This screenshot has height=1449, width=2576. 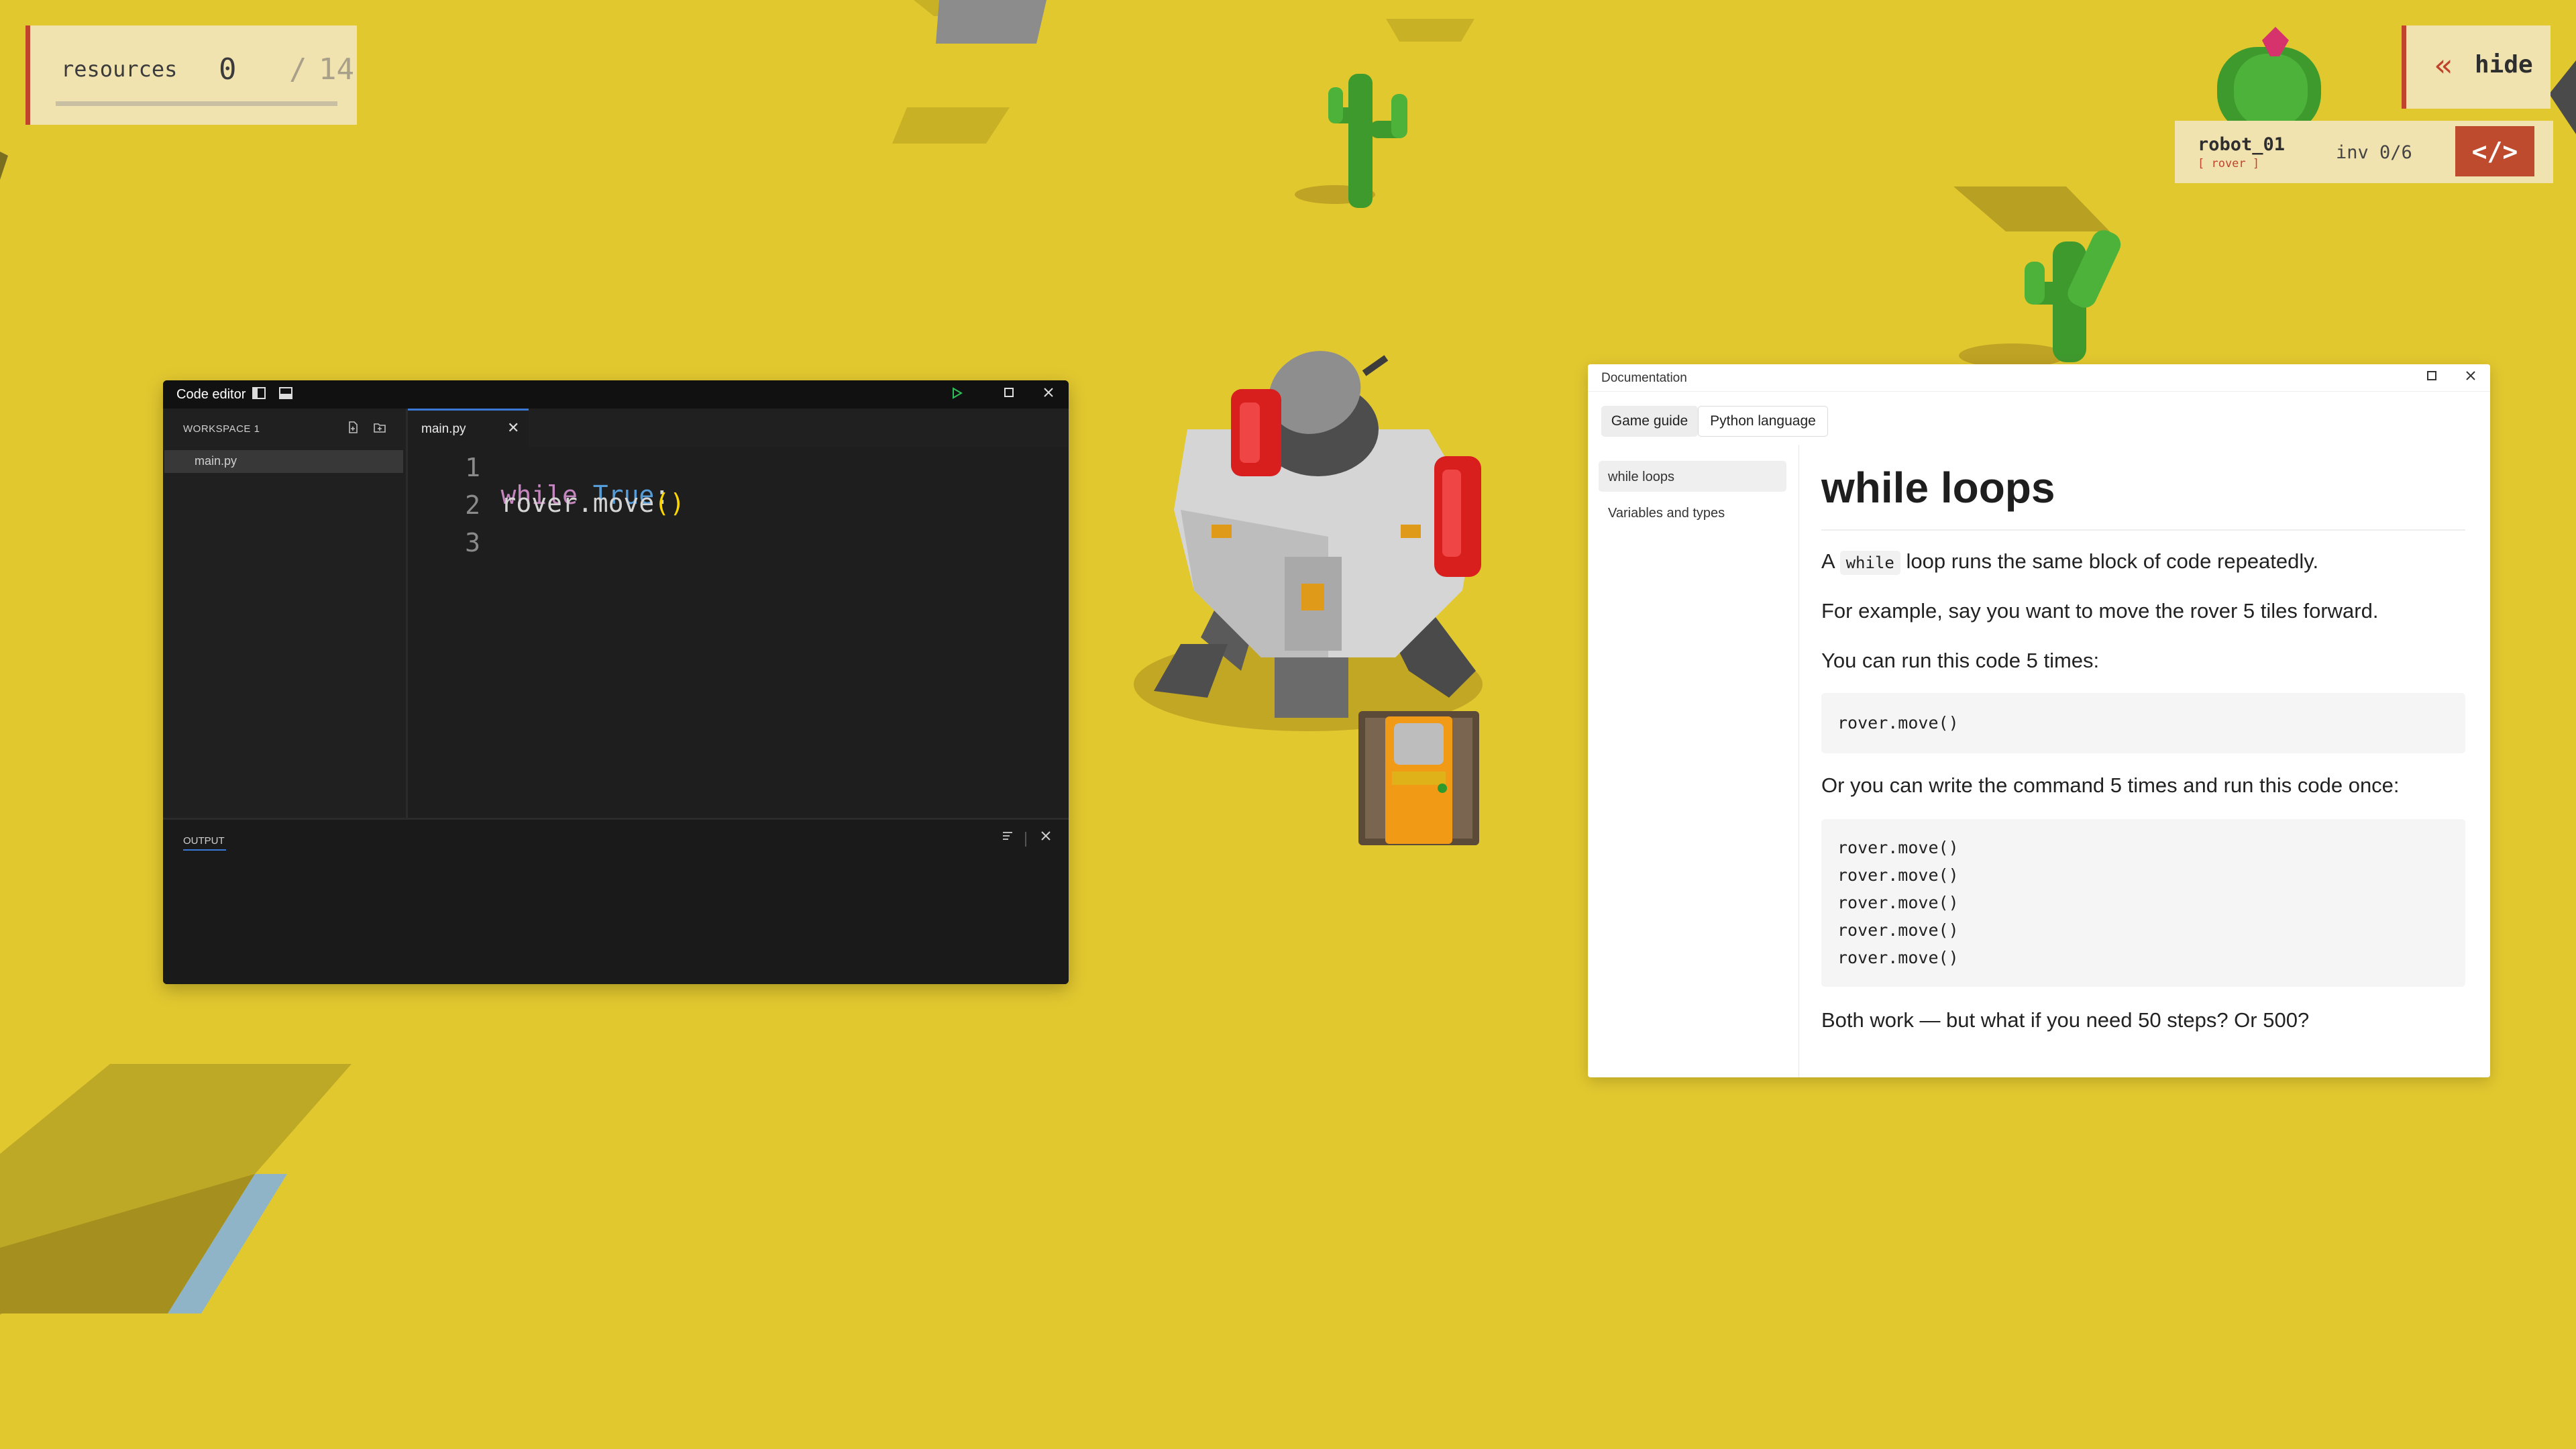 I want to click on clear-output-icon, so click(x=1007, y=838).